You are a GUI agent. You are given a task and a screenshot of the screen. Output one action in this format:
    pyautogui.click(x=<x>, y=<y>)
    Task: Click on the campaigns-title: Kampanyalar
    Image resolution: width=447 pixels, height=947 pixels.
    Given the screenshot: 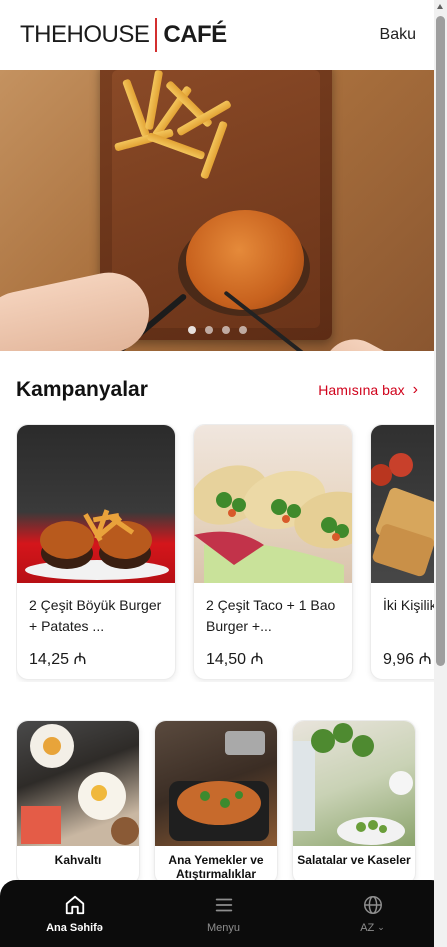 What is the action you would take?
    pyautogui.click(x=82, y=389)
    